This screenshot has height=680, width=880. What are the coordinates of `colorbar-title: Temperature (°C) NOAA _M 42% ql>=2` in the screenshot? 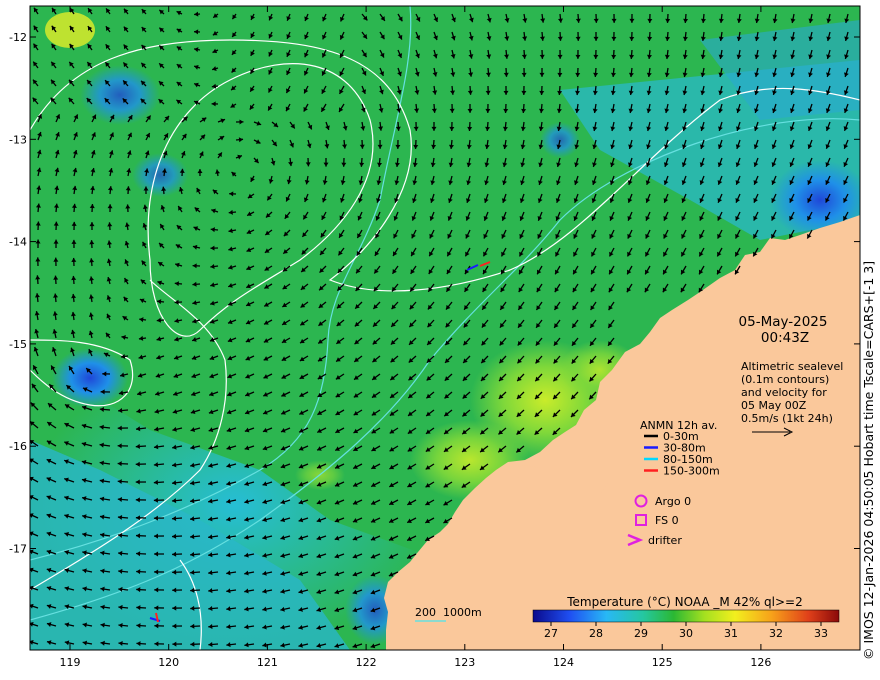 It's located at (684, 602).